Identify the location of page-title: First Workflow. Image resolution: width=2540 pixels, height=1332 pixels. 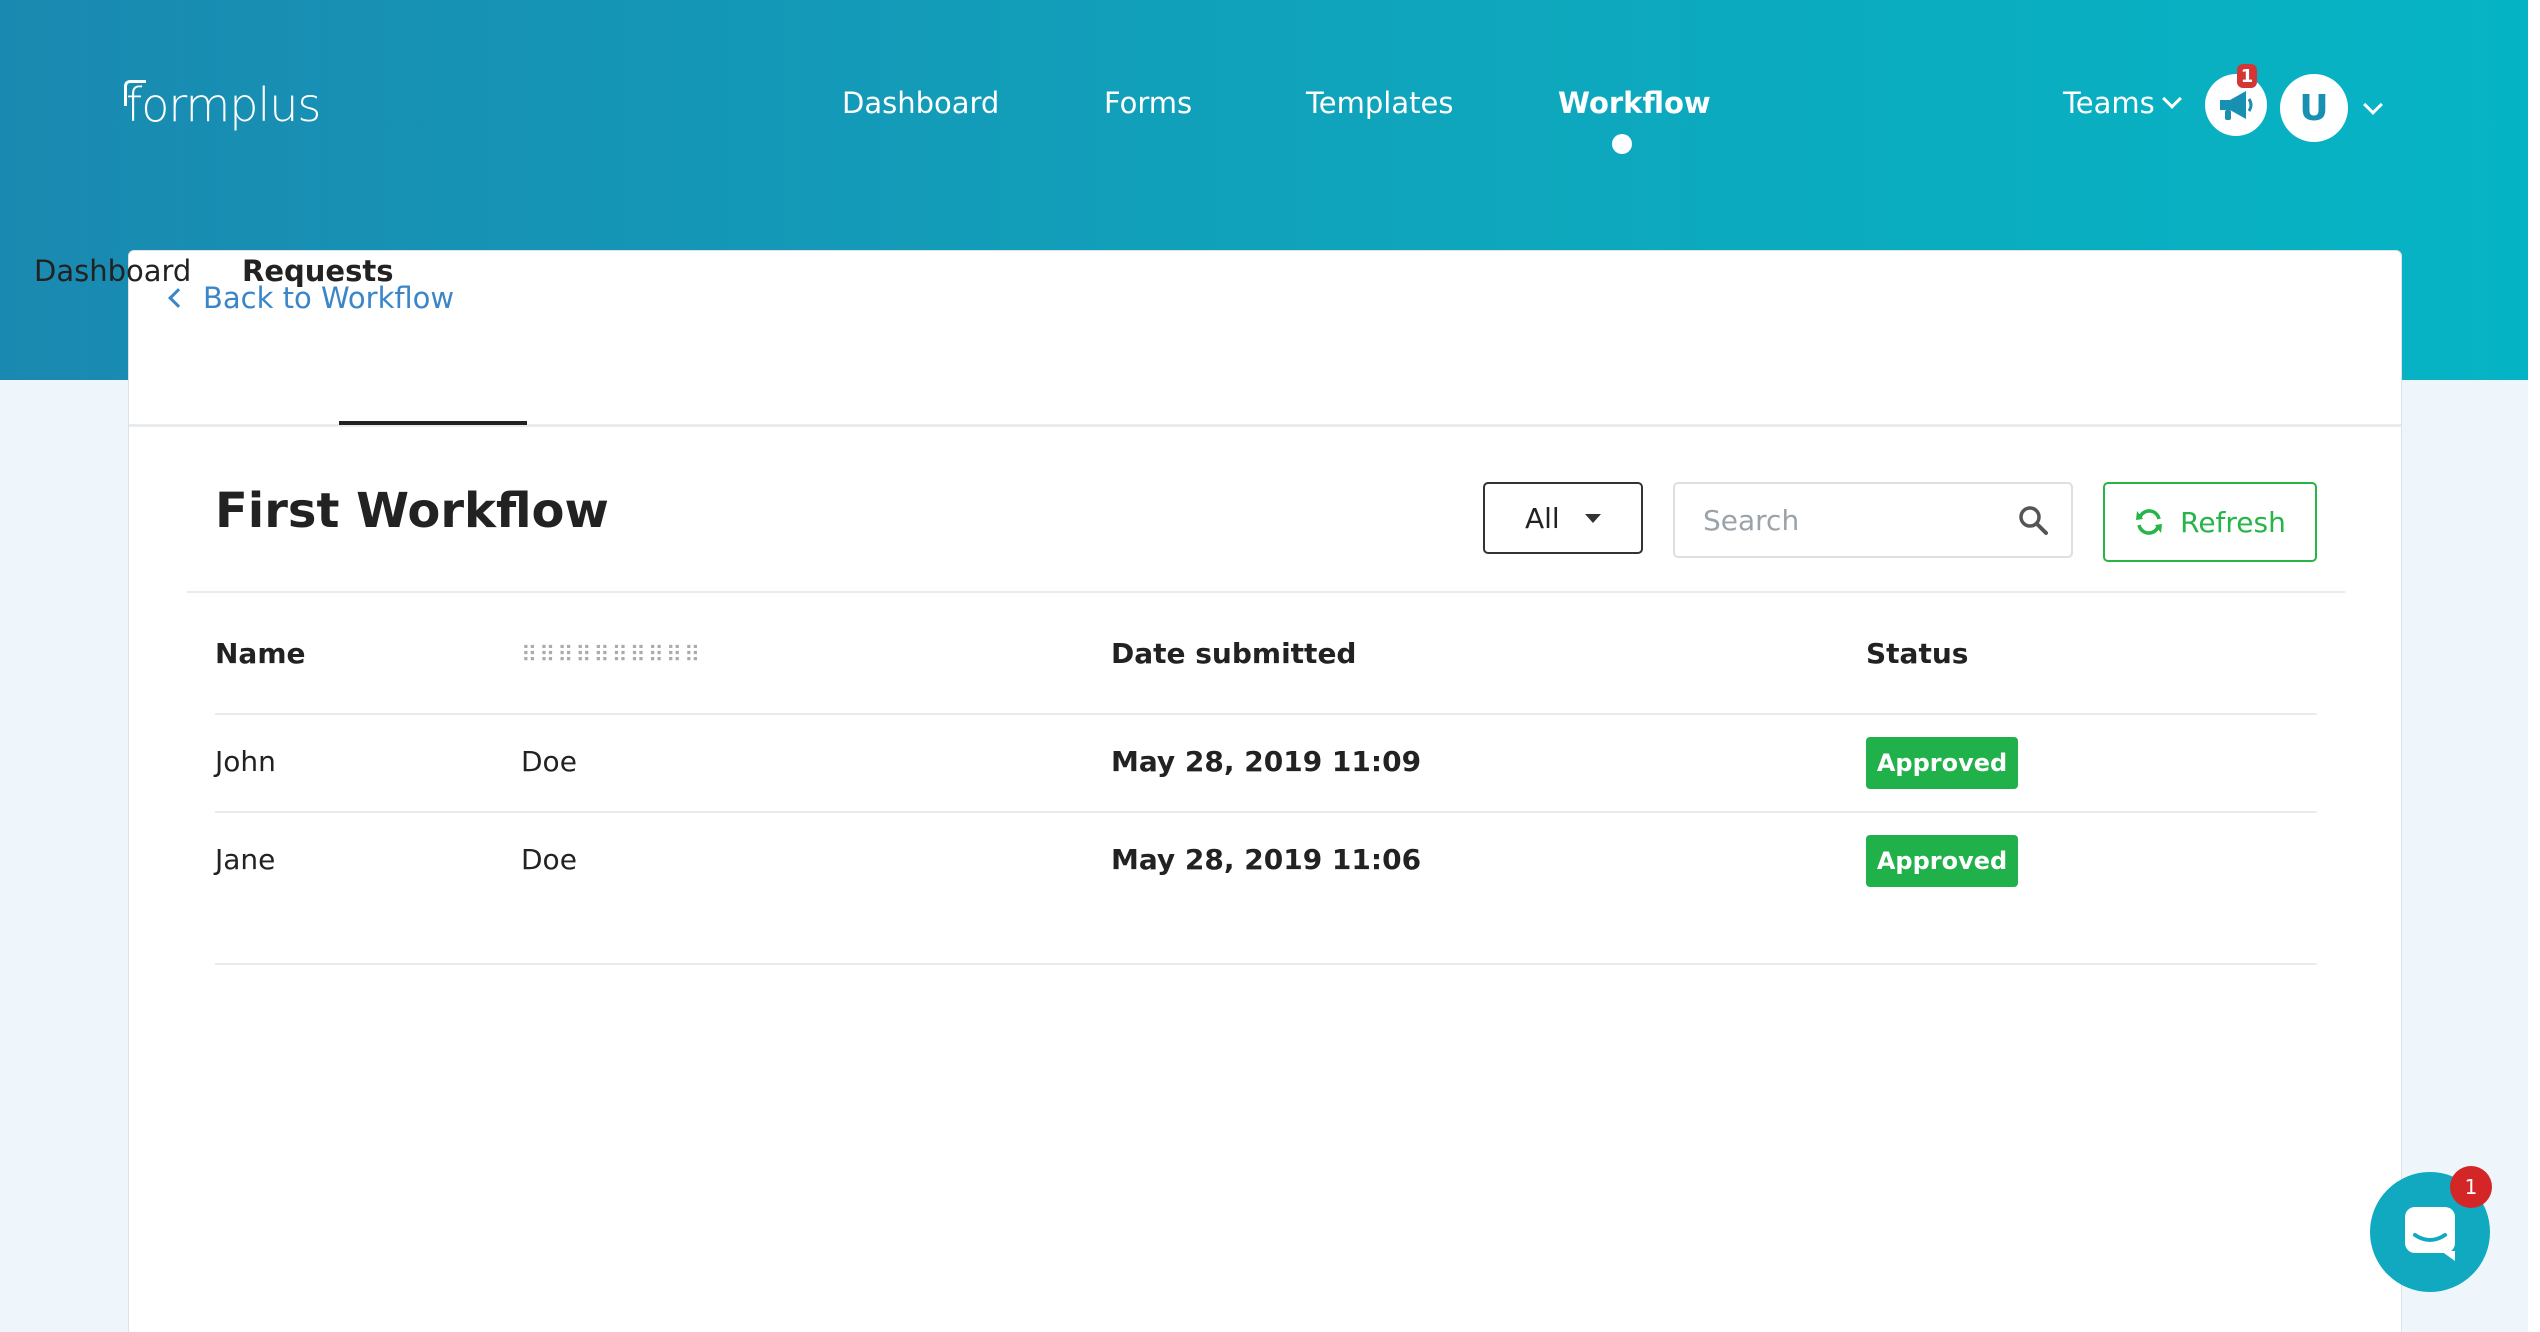
(412, 511).